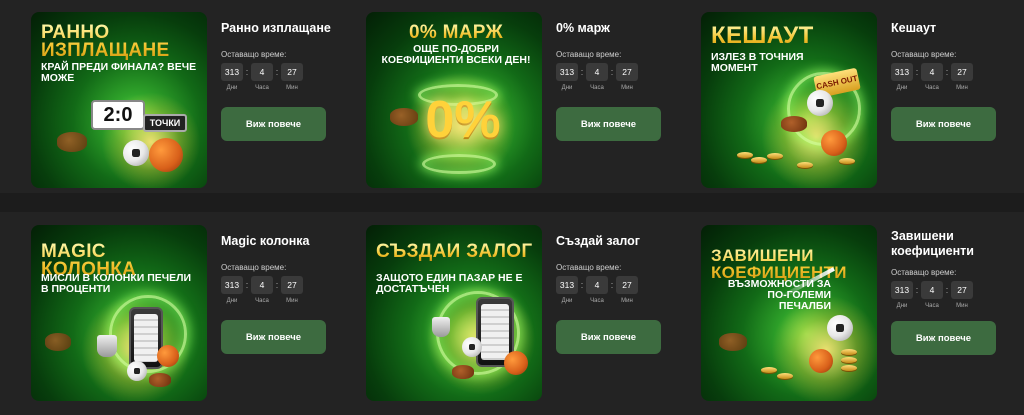 Image resolution: width=1024 pixels, height=415 pixels. Describe the element at coordinates (757, 62) in the screenshot. I see `banner-subtitle: Излез в точния момент` at that location.